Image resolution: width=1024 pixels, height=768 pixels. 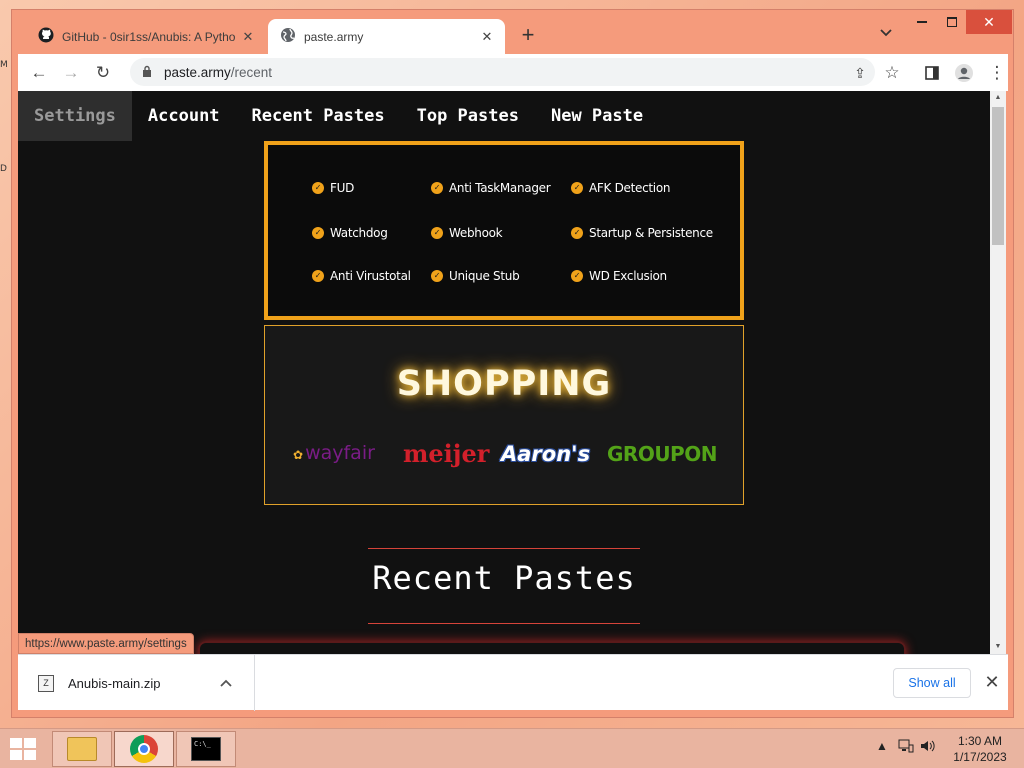 What do you see at coordinates (502, 72) in the screenshot?
I see `address-bar: paste.army/recent` at bounding box center [502, 72].